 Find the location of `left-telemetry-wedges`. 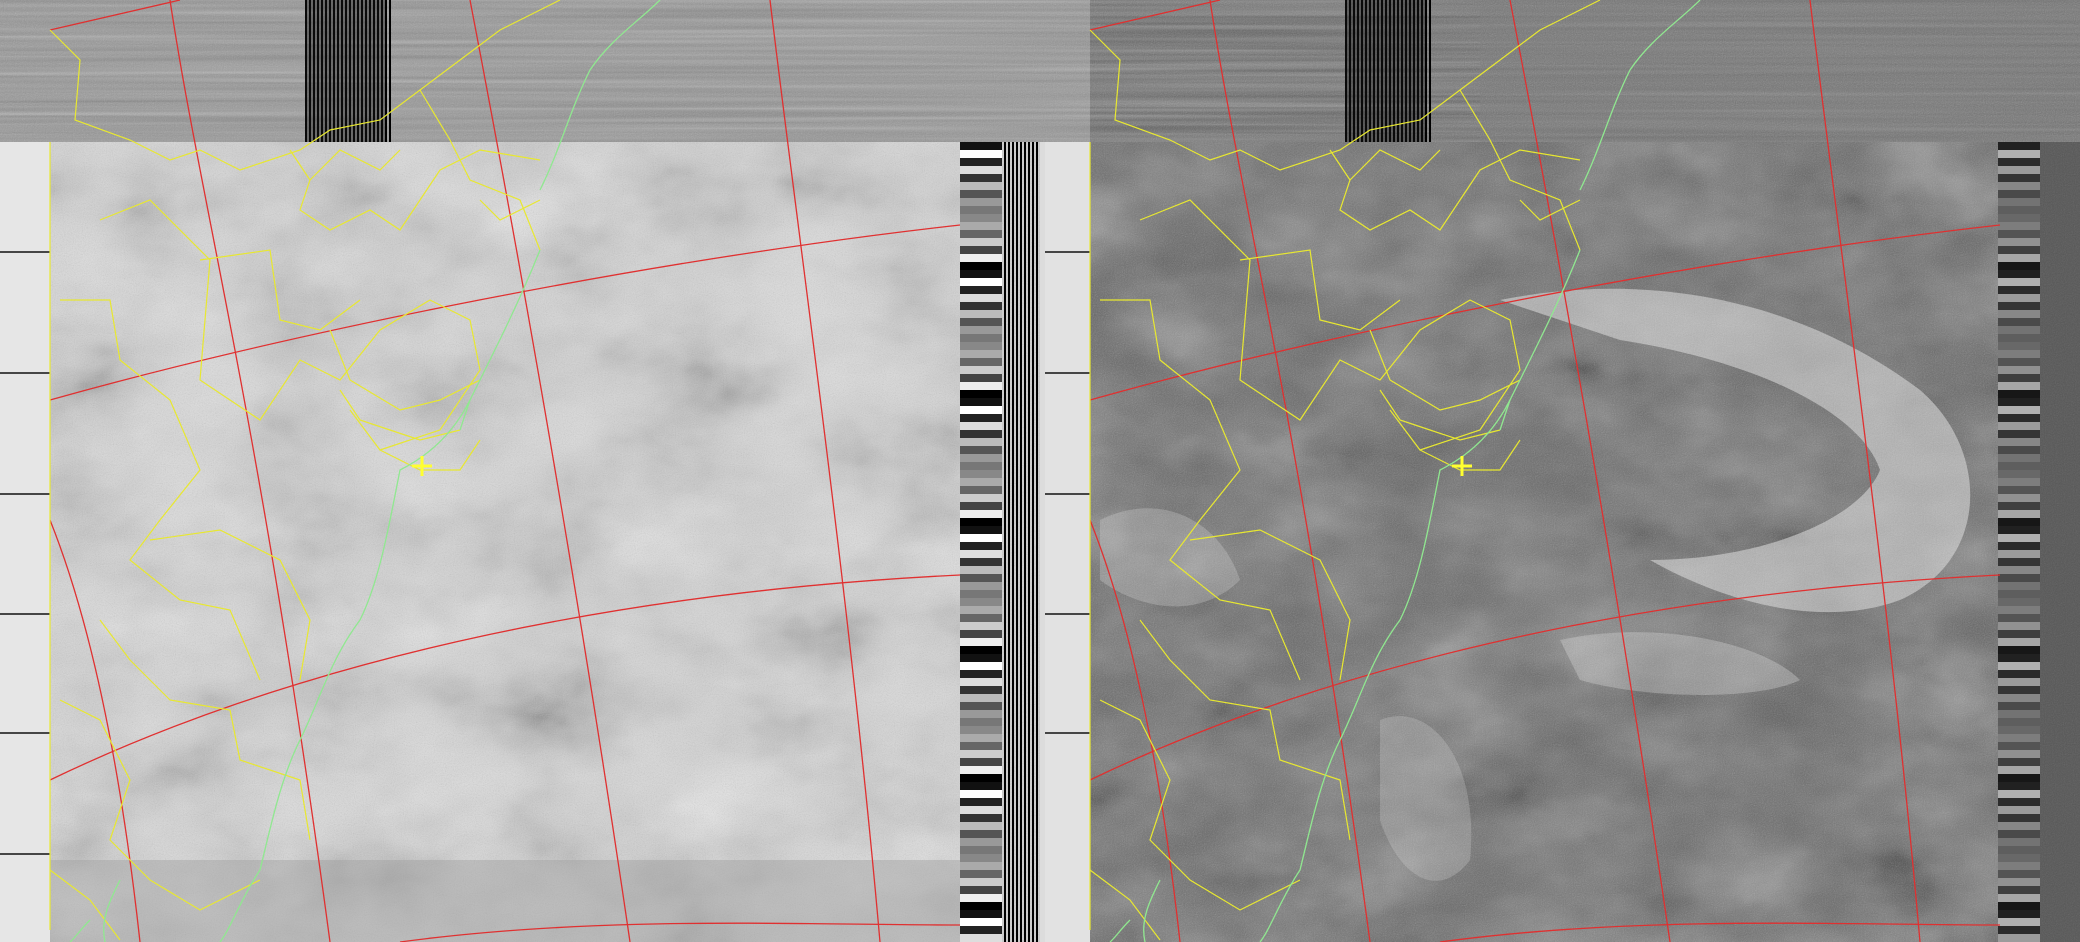

left-telemetry-wedges is located at coordinates (981, 542).